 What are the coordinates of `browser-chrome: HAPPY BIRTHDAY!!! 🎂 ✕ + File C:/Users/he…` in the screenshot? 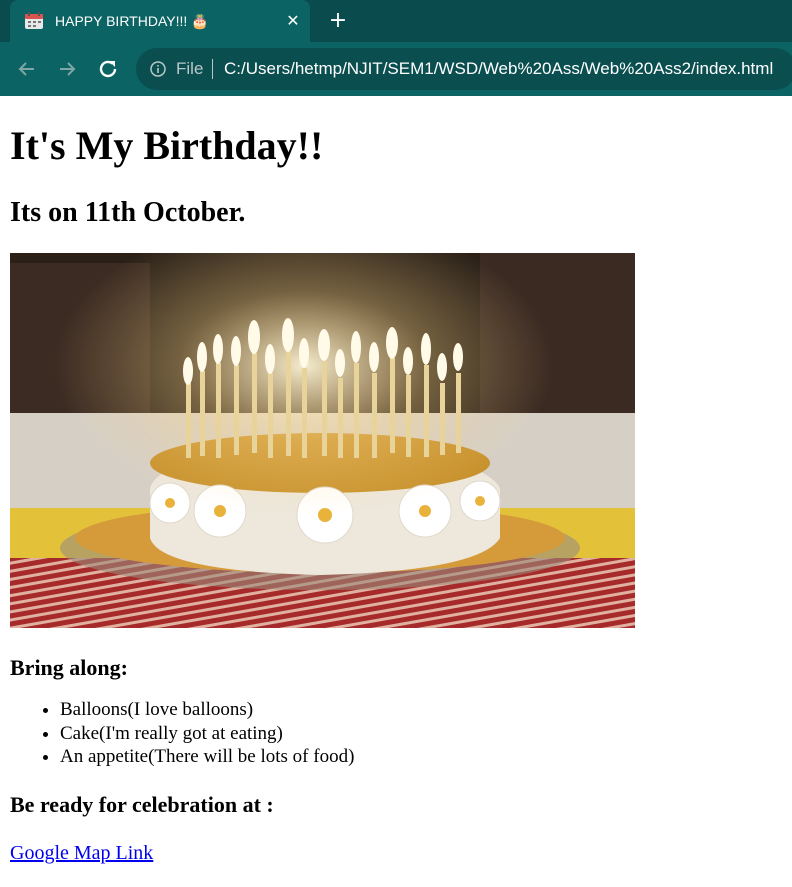 It's located at (396, 48).